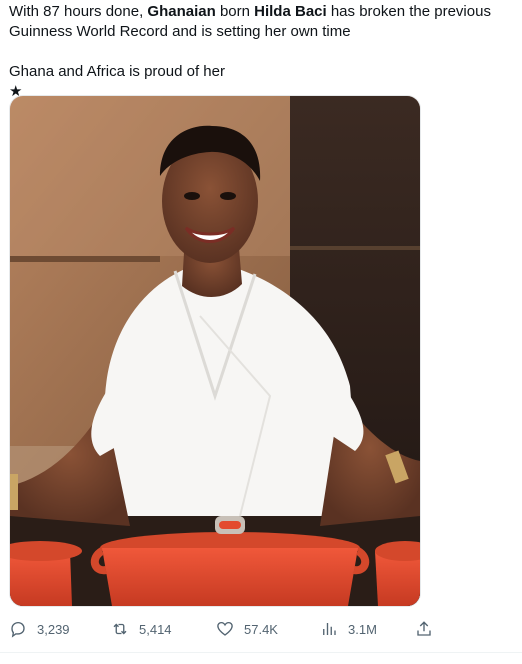 The height and width of the screenshot is (664, 522). I want to click on tweet-text-bold: Hilda Baci, so click(290, 11).